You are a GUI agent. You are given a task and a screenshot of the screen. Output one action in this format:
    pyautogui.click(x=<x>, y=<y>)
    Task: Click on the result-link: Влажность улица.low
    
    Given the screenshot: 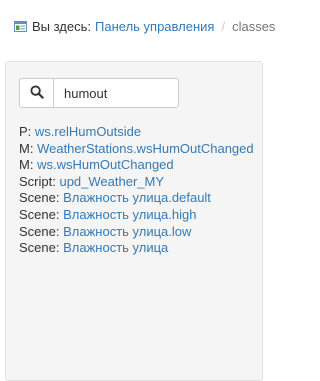 What is the action you would take?
    pyautogui.click(x=127, y=231)
    